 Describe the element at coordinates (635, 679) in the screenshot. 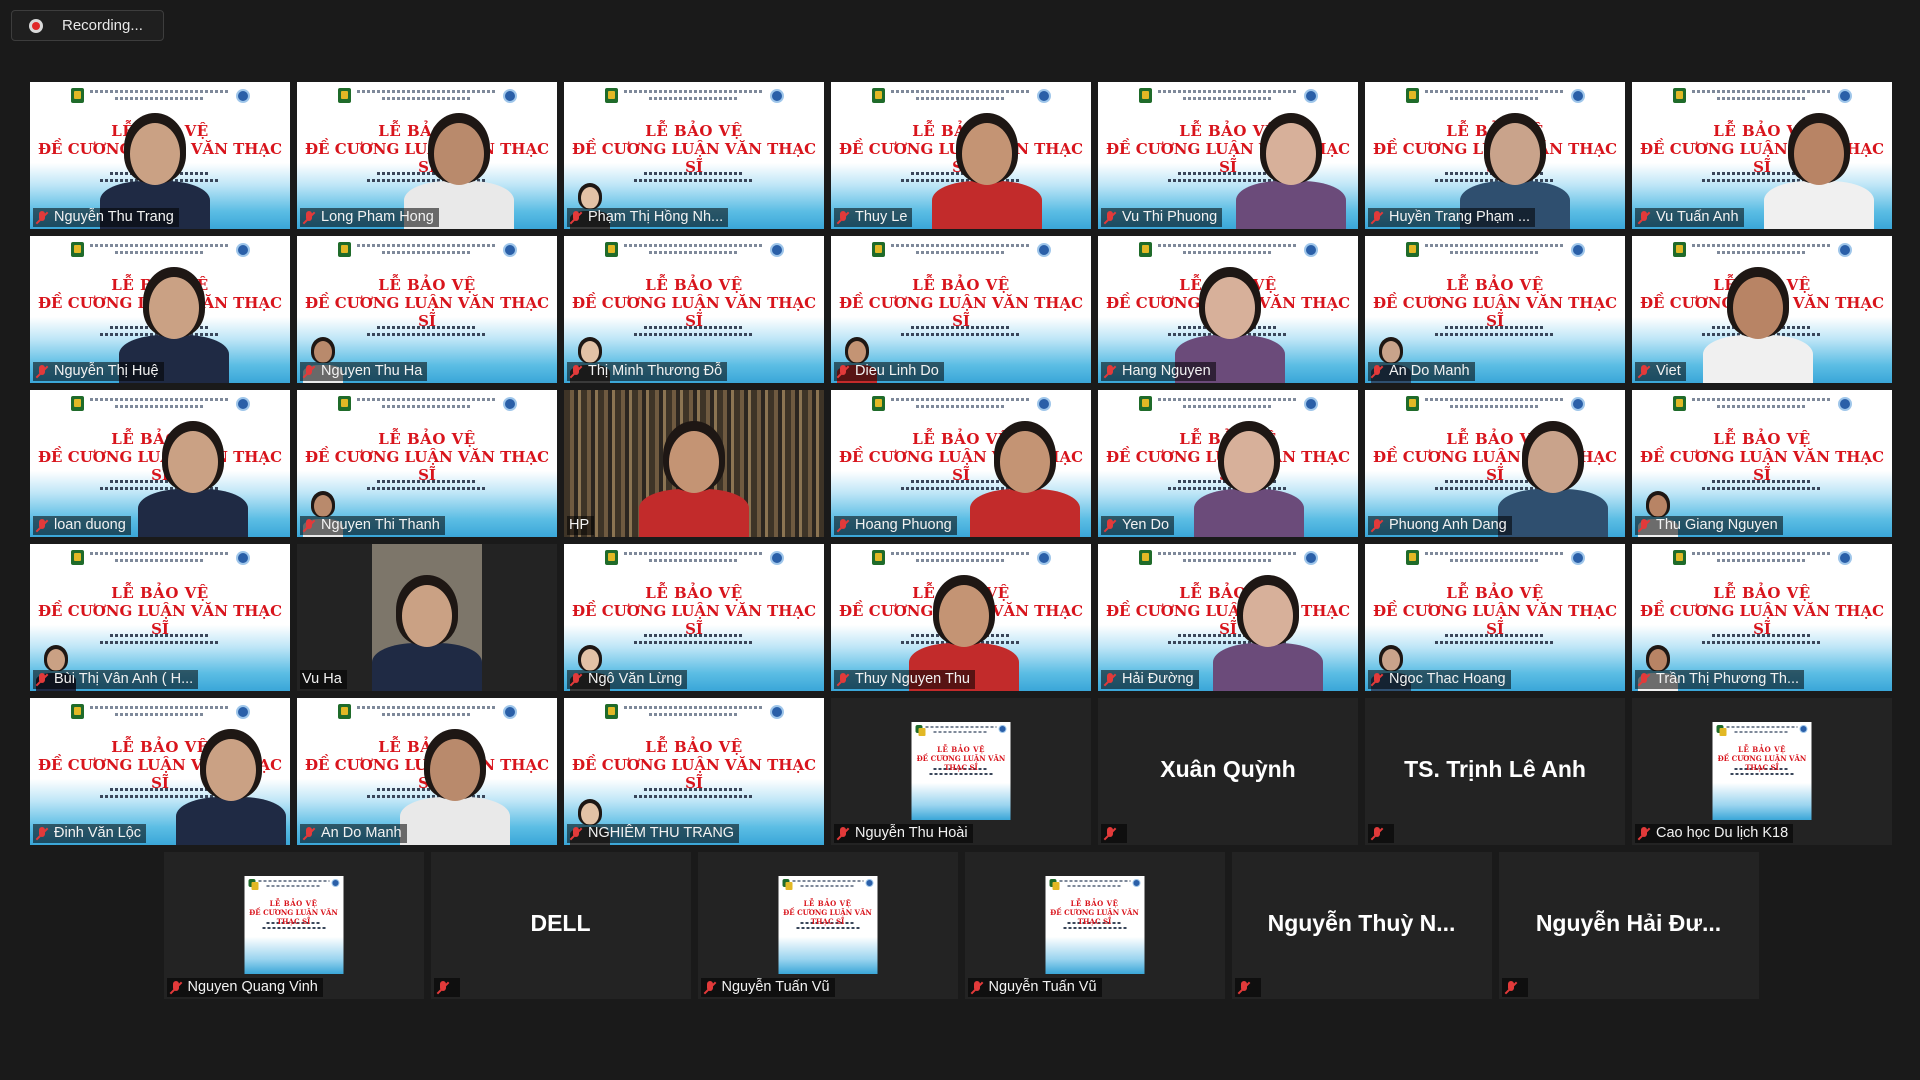

I see `participant-name-text: Ngô Văn Lừng` at that location.